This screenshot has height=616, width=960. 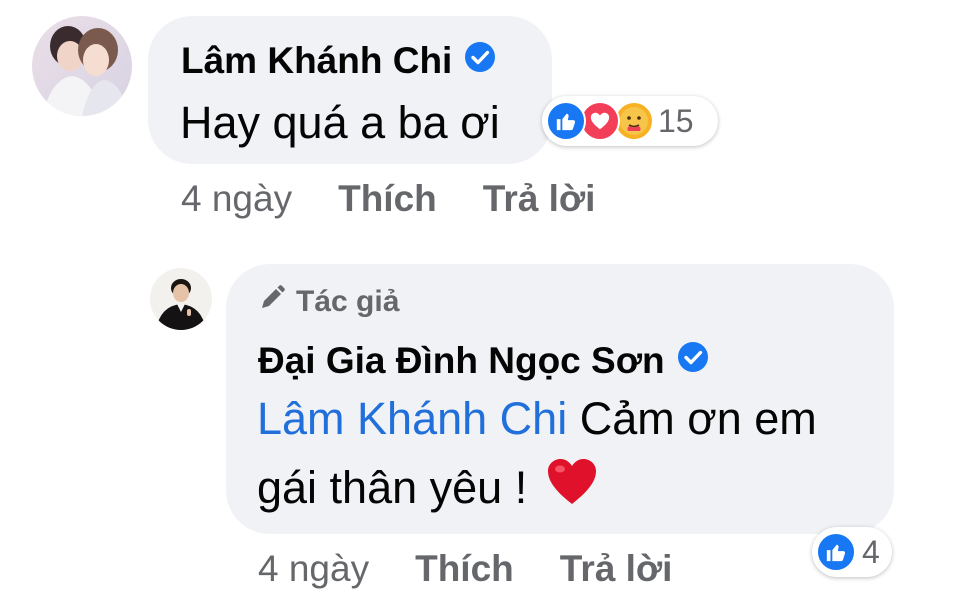 I want to click on reply-like-button: Thích, so click(x=464, y=569).